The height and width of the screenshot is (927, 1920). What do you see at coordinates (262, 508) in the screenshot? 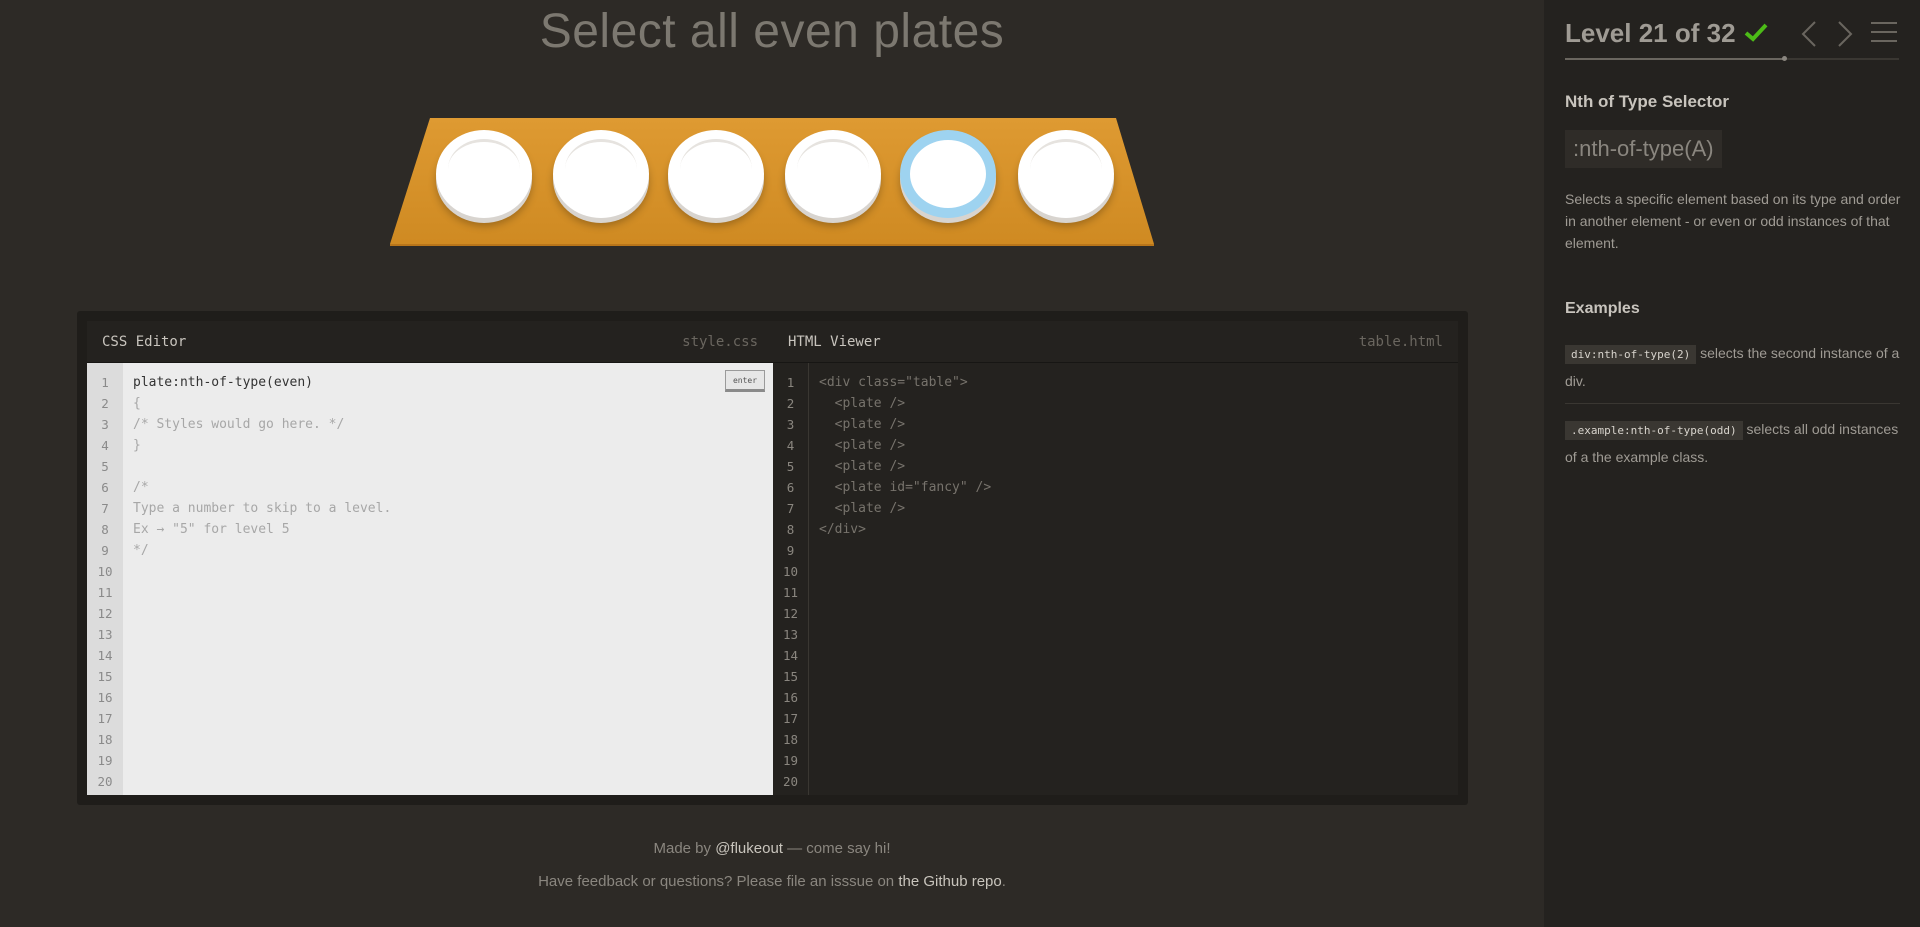
I see `css-code-line: Type a number to skip to a level.` at bounding box center [262, 508].